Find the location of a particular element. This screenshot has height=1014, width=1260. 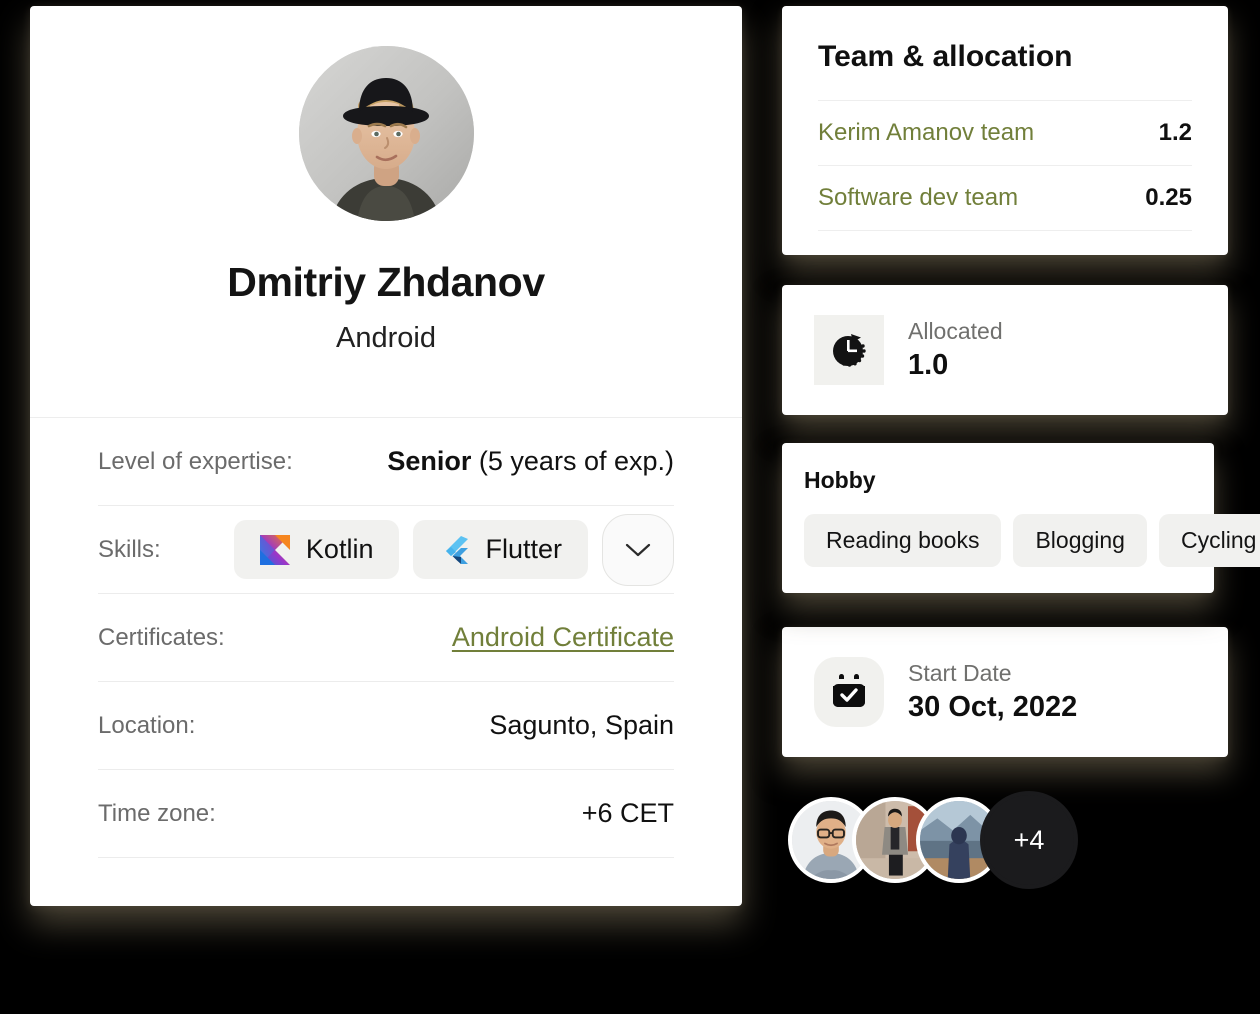

hobby-chip: Cycling is located at coordinates (1209, 540).